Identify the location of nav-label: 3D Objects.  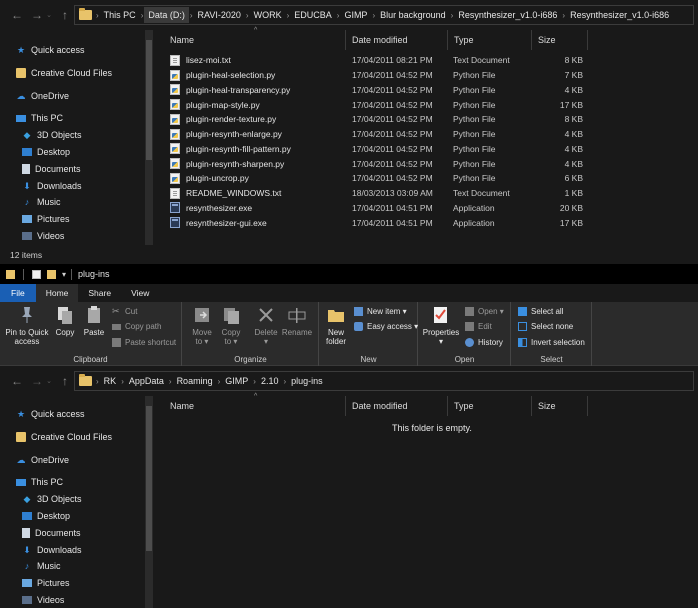
(59, 499).